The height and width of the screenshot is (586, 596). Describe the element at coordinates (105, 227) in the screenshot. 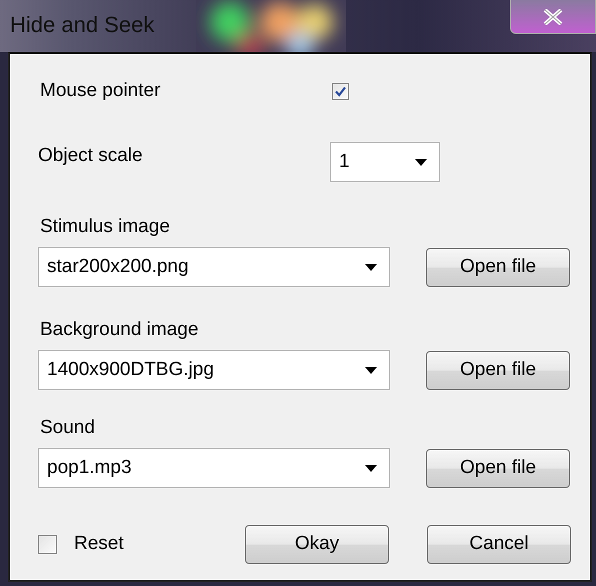

I see `field-label: Stimulus image` at that location.